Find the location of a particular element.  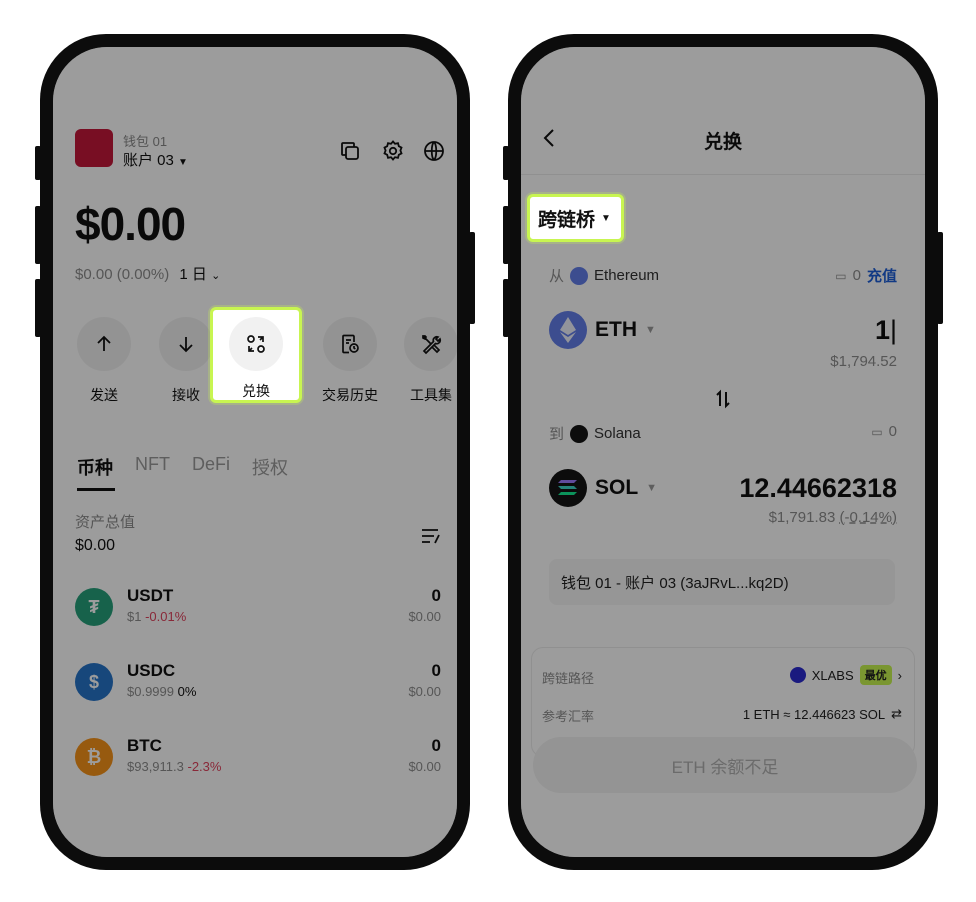

from-chain: Ethereum is located at coordinates (627, 275).